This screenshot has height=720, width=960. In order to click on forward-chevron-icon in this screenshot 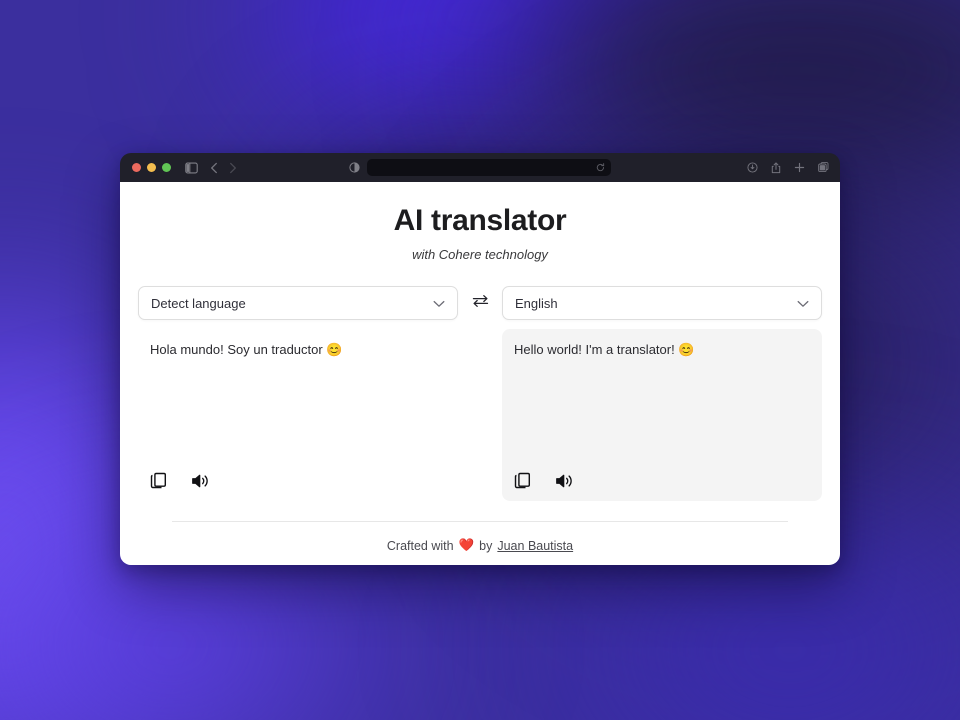, I will do `click(233, 168)`.